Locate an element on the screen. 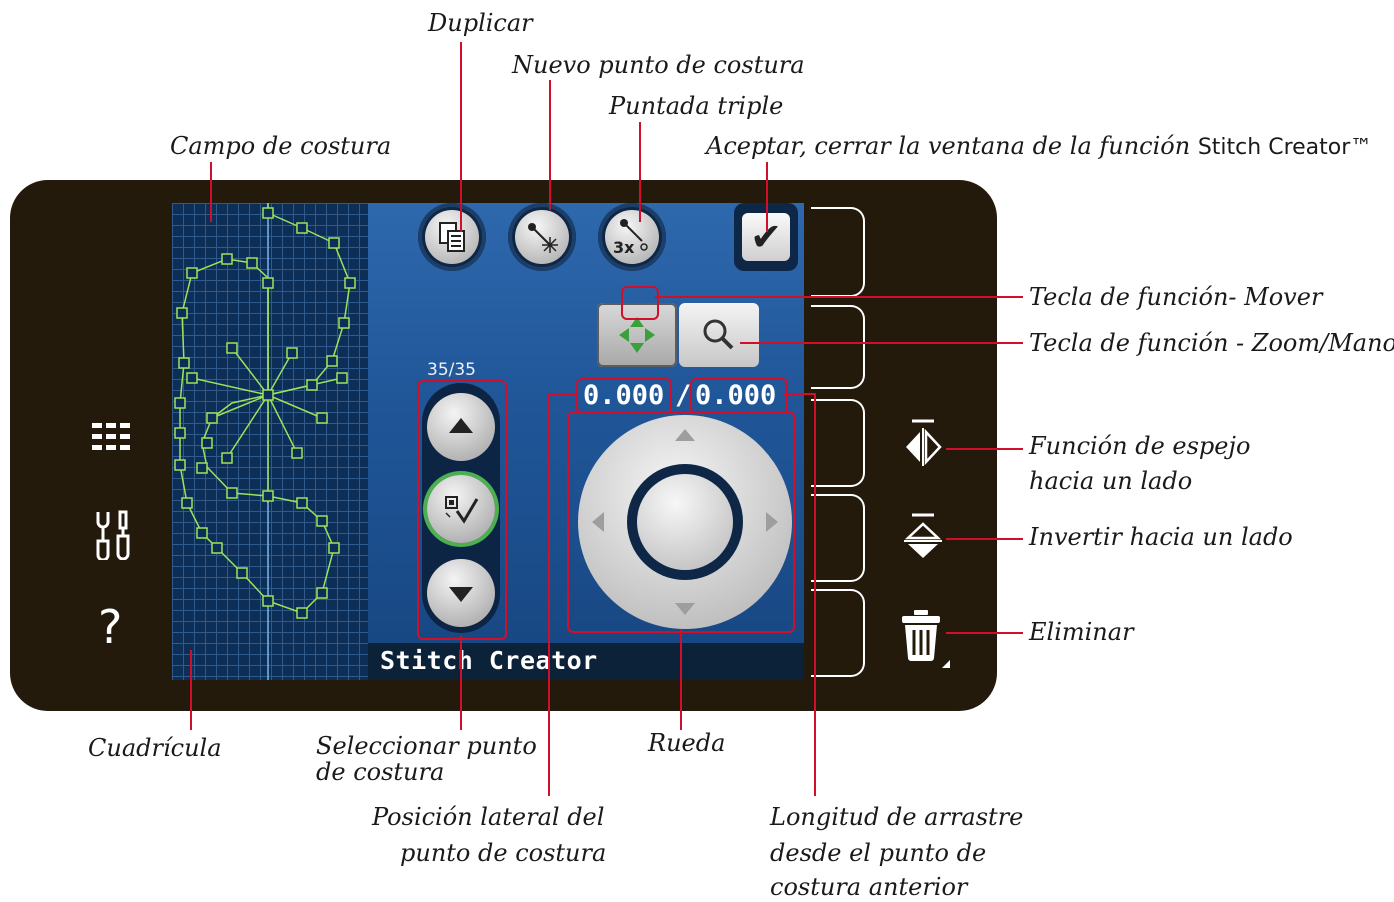 This screenshot has height=902, width=1394. leader-rueda is located at coordinates (681, 679).